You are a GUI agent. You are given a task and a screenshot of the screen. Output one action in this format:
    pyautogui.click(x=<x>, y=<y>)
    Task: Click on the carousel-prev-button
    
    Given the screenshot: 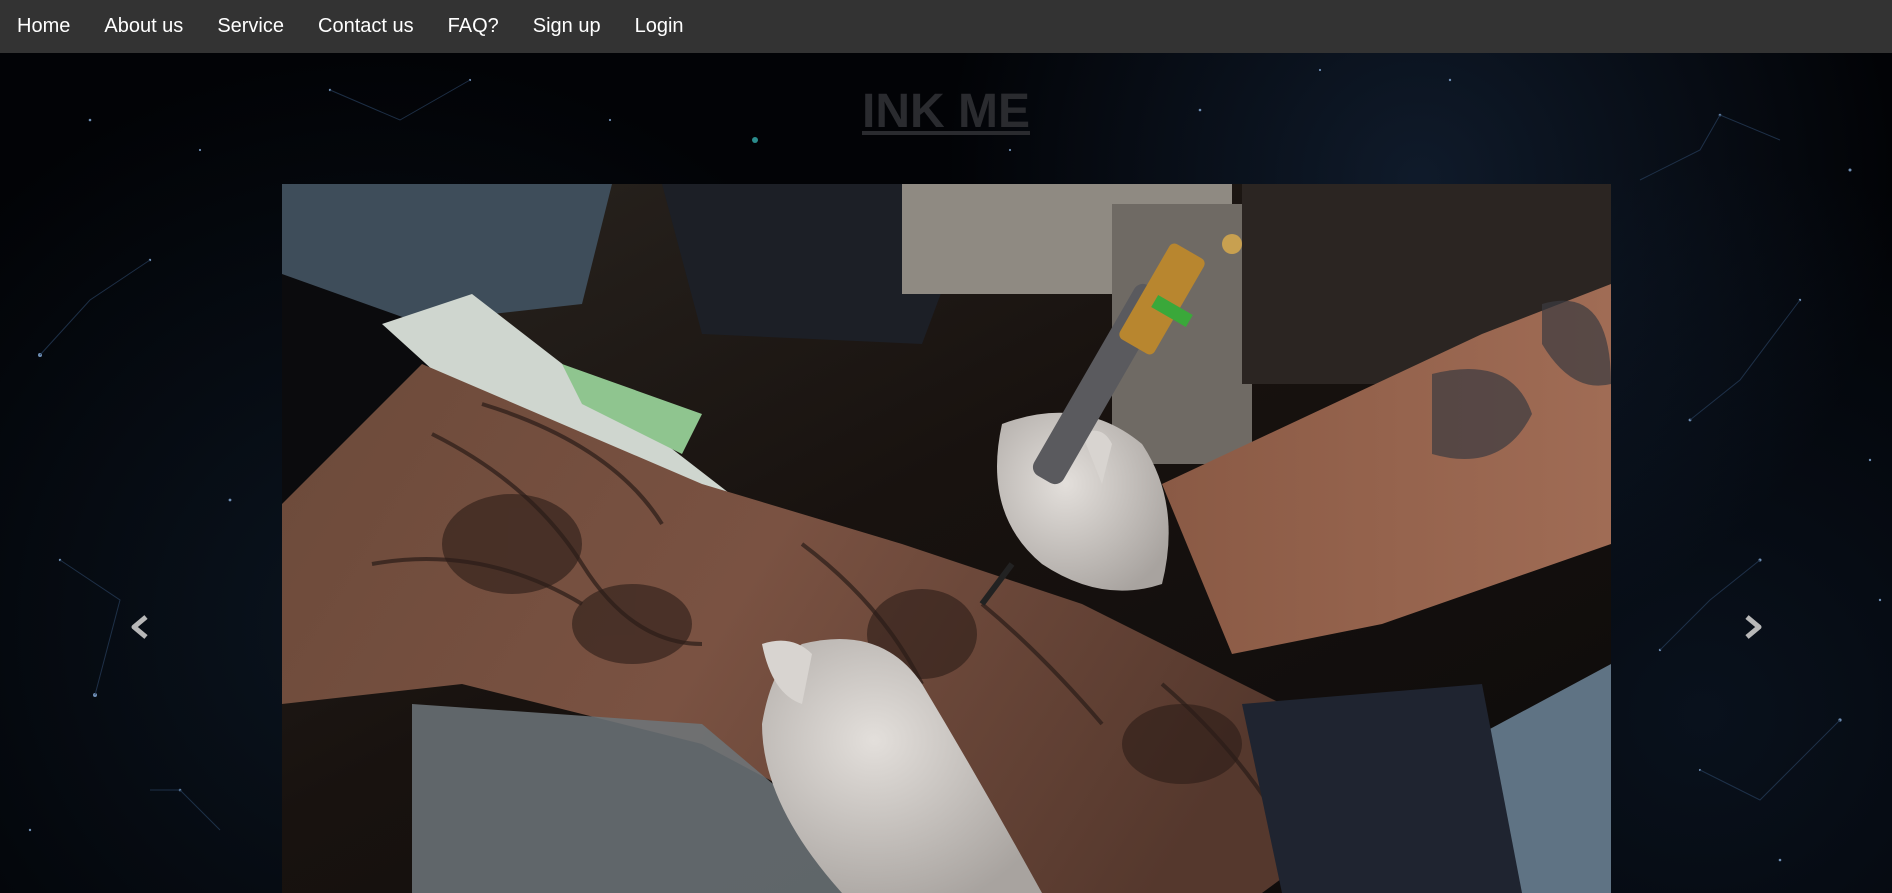 What is the action you would take?
    pyautogui.click(x=140, y=627)
    